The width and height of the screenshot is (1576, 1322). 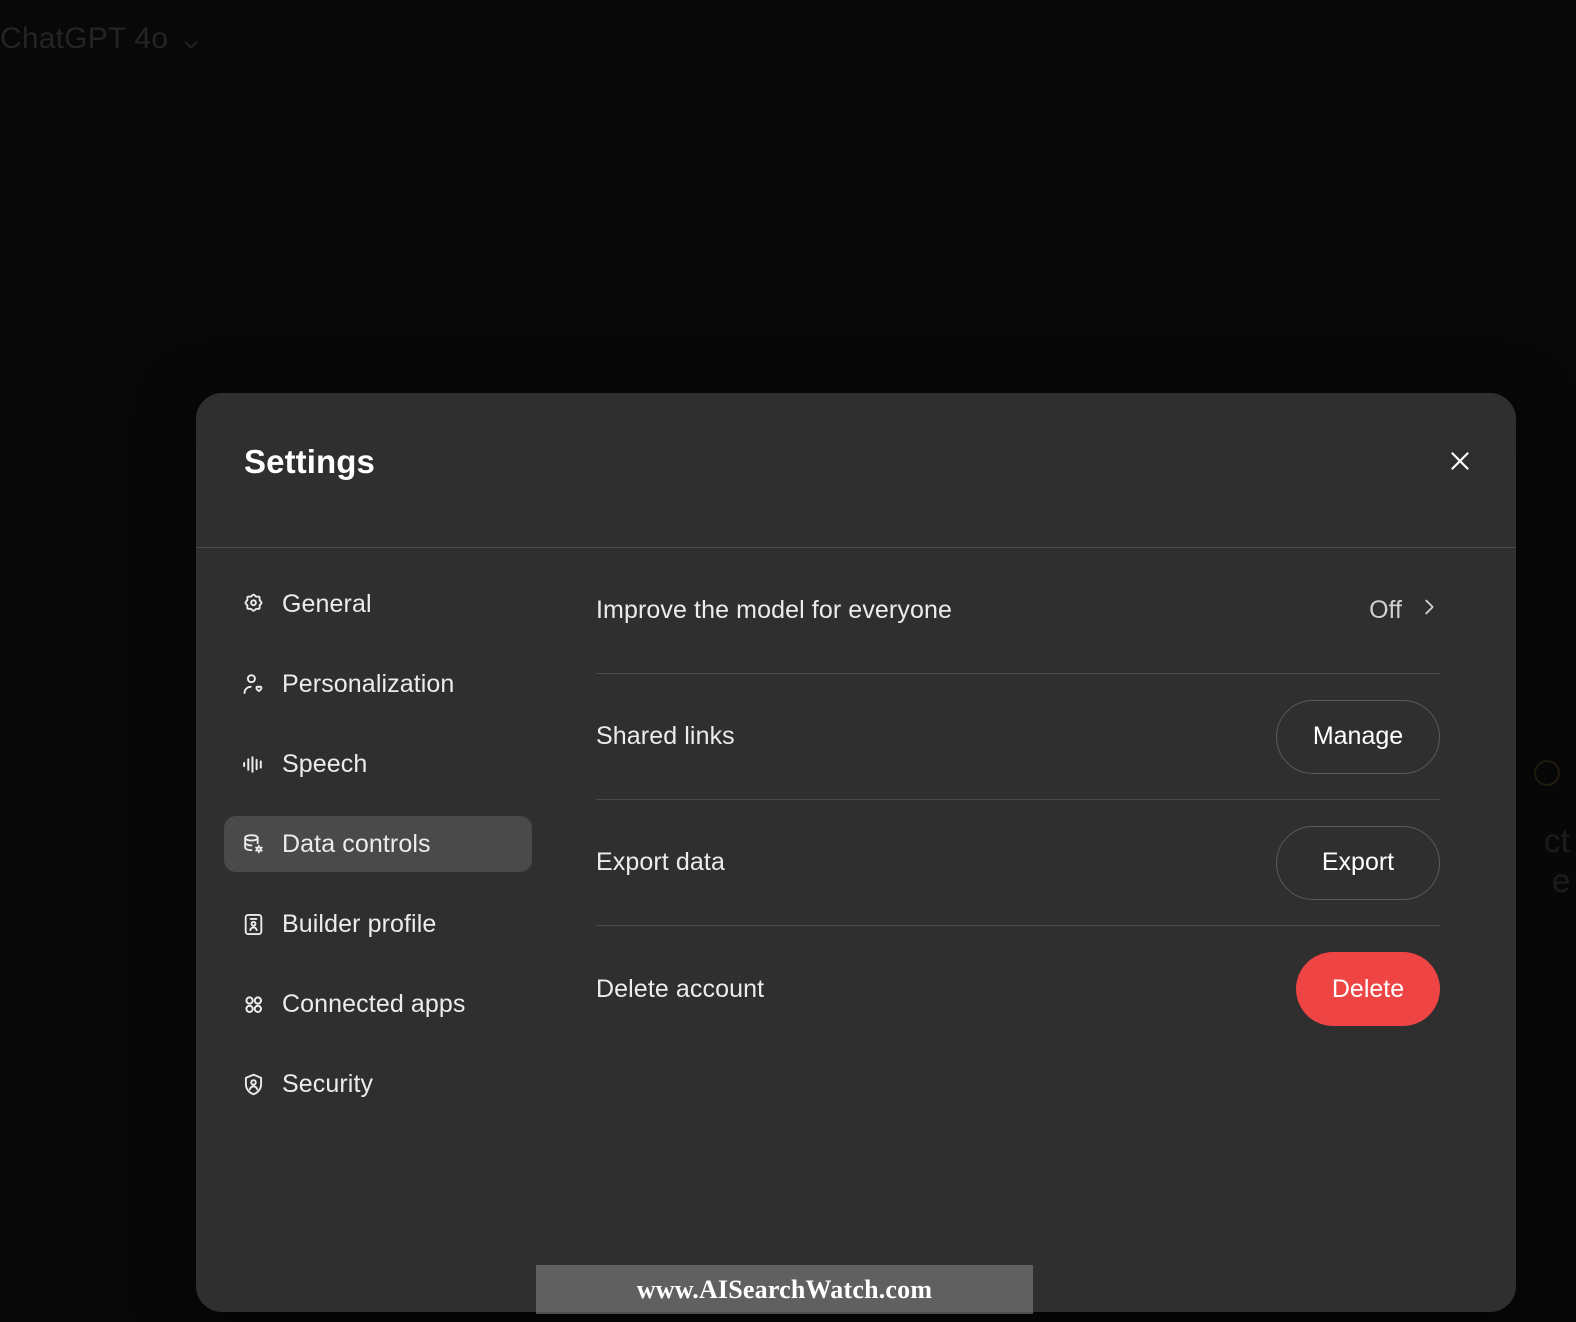 What do you see at coordinates (253, 924) in the screenshot?
I see `id-card-icon` at bounding box center [253, 924].